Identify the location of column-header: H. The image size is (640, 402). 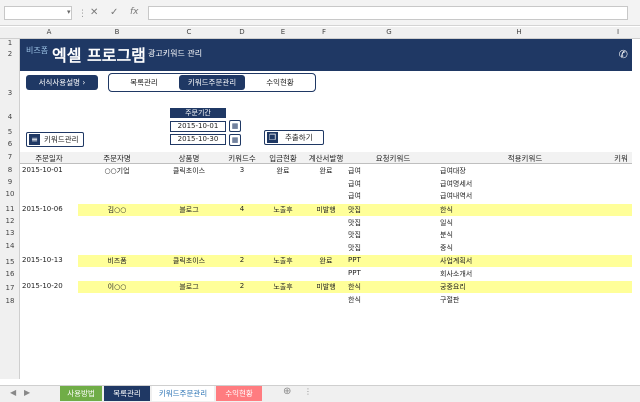
(519, 32).